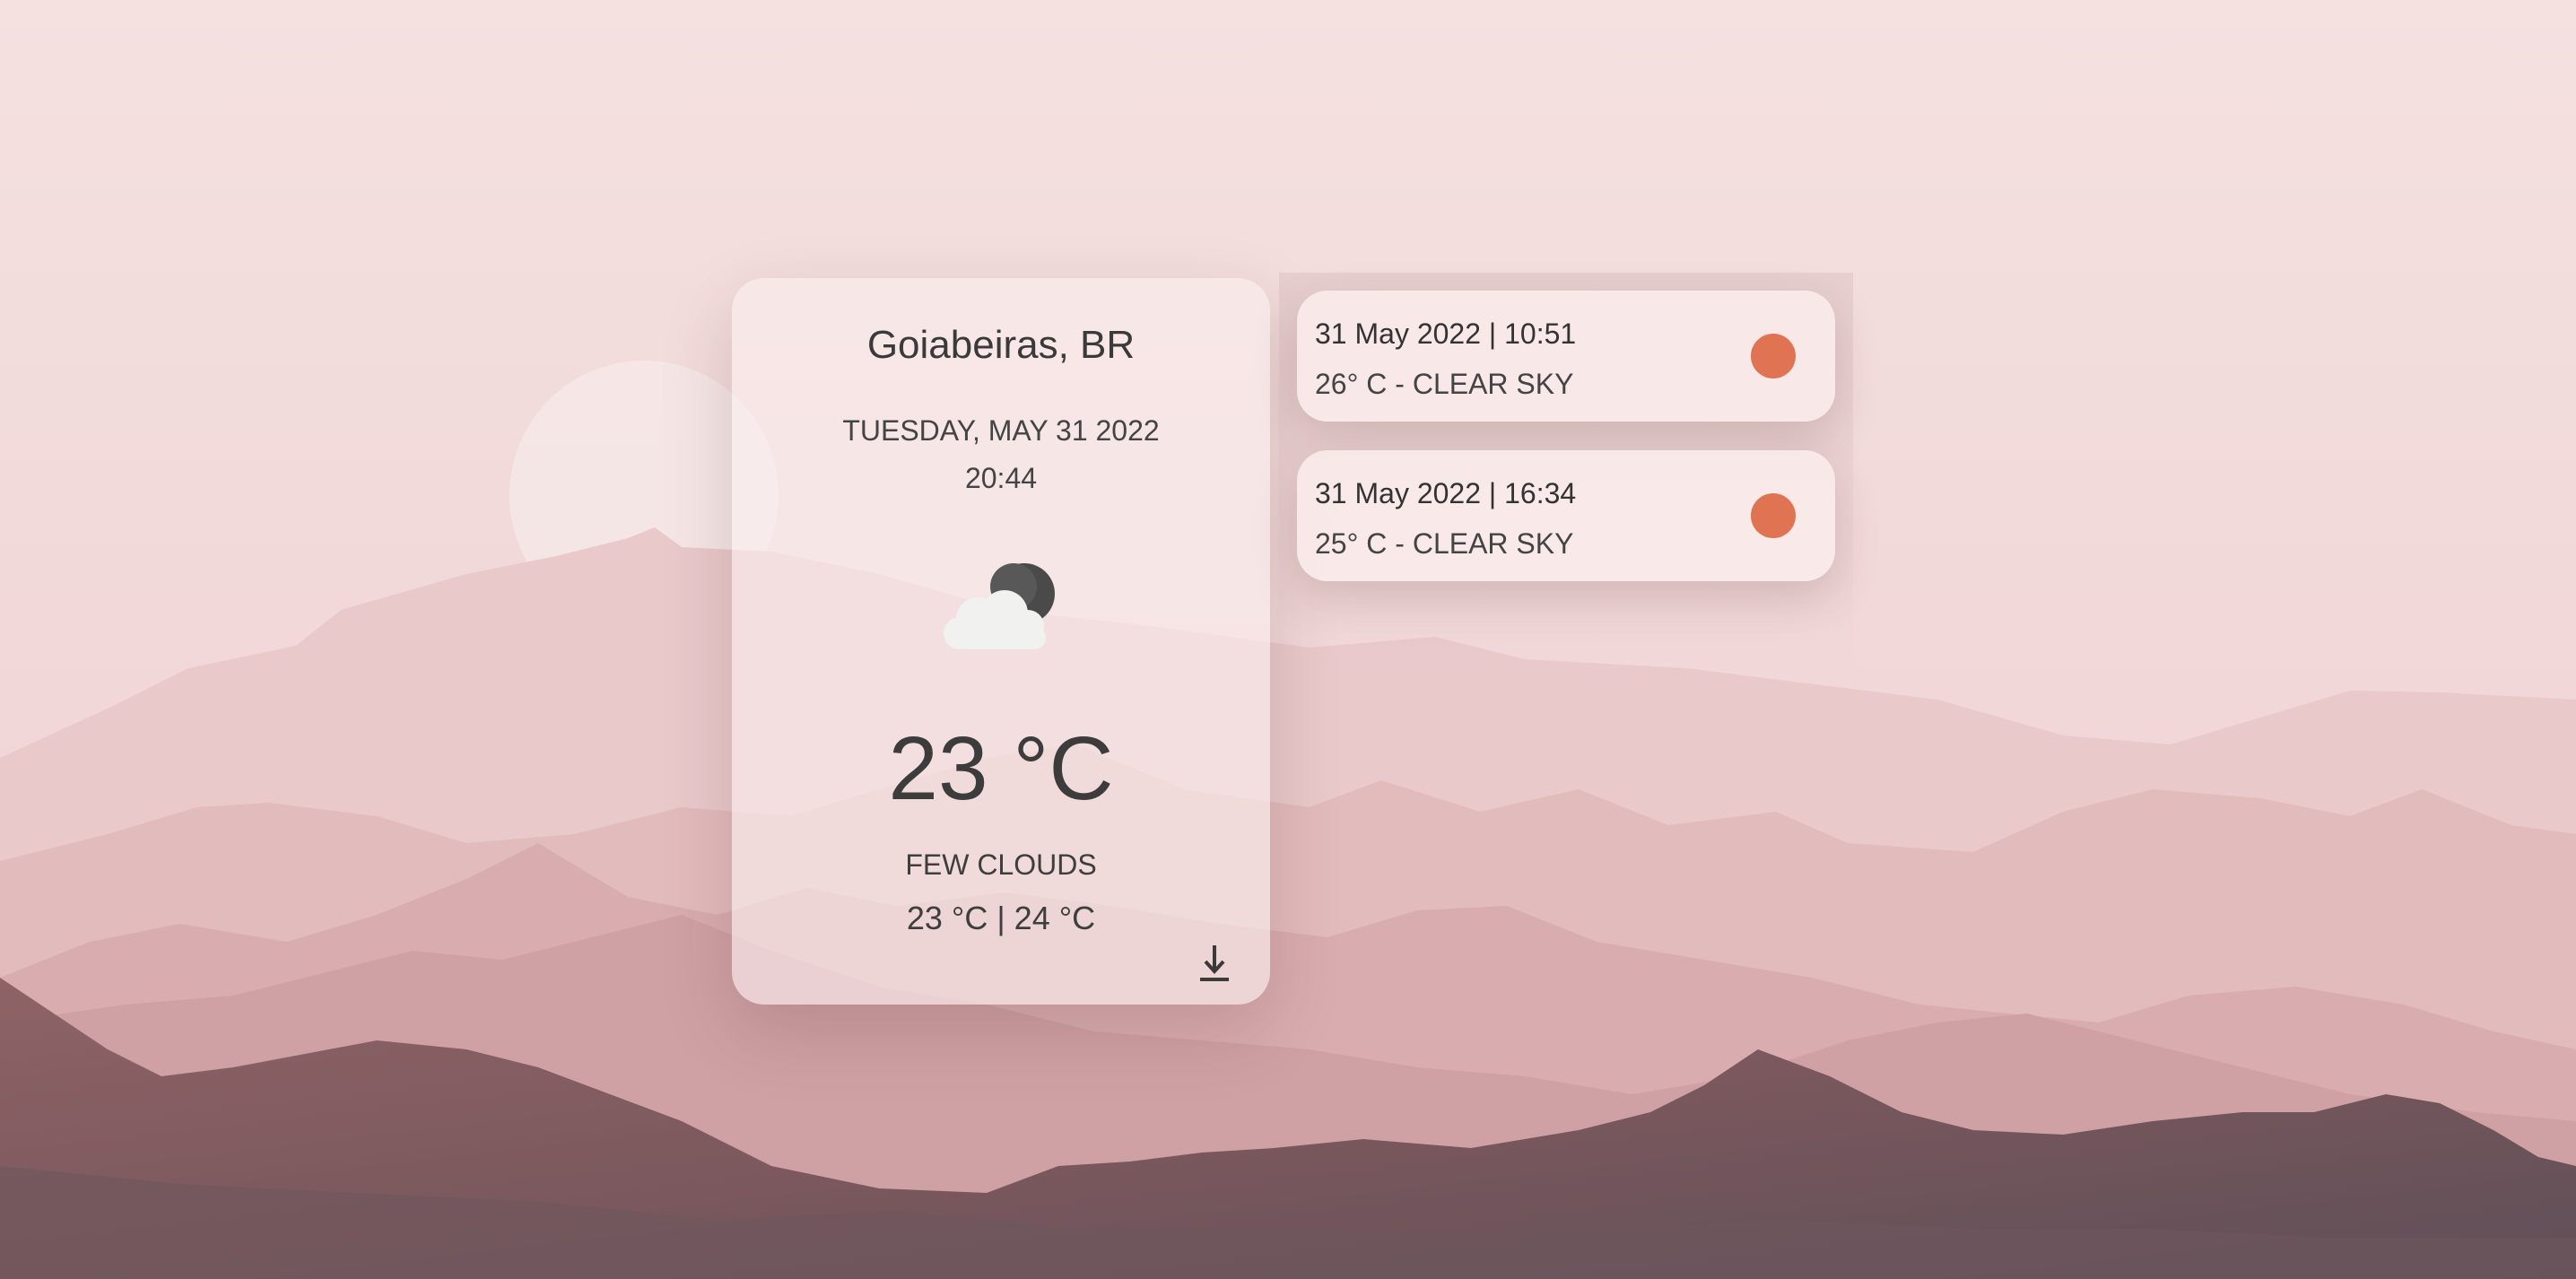 Image resolution: width=2576 pixels, height=1279 pixels. I want to click on history-item-summary: 26° C - CLEAR SKY, so click(1444, 384).